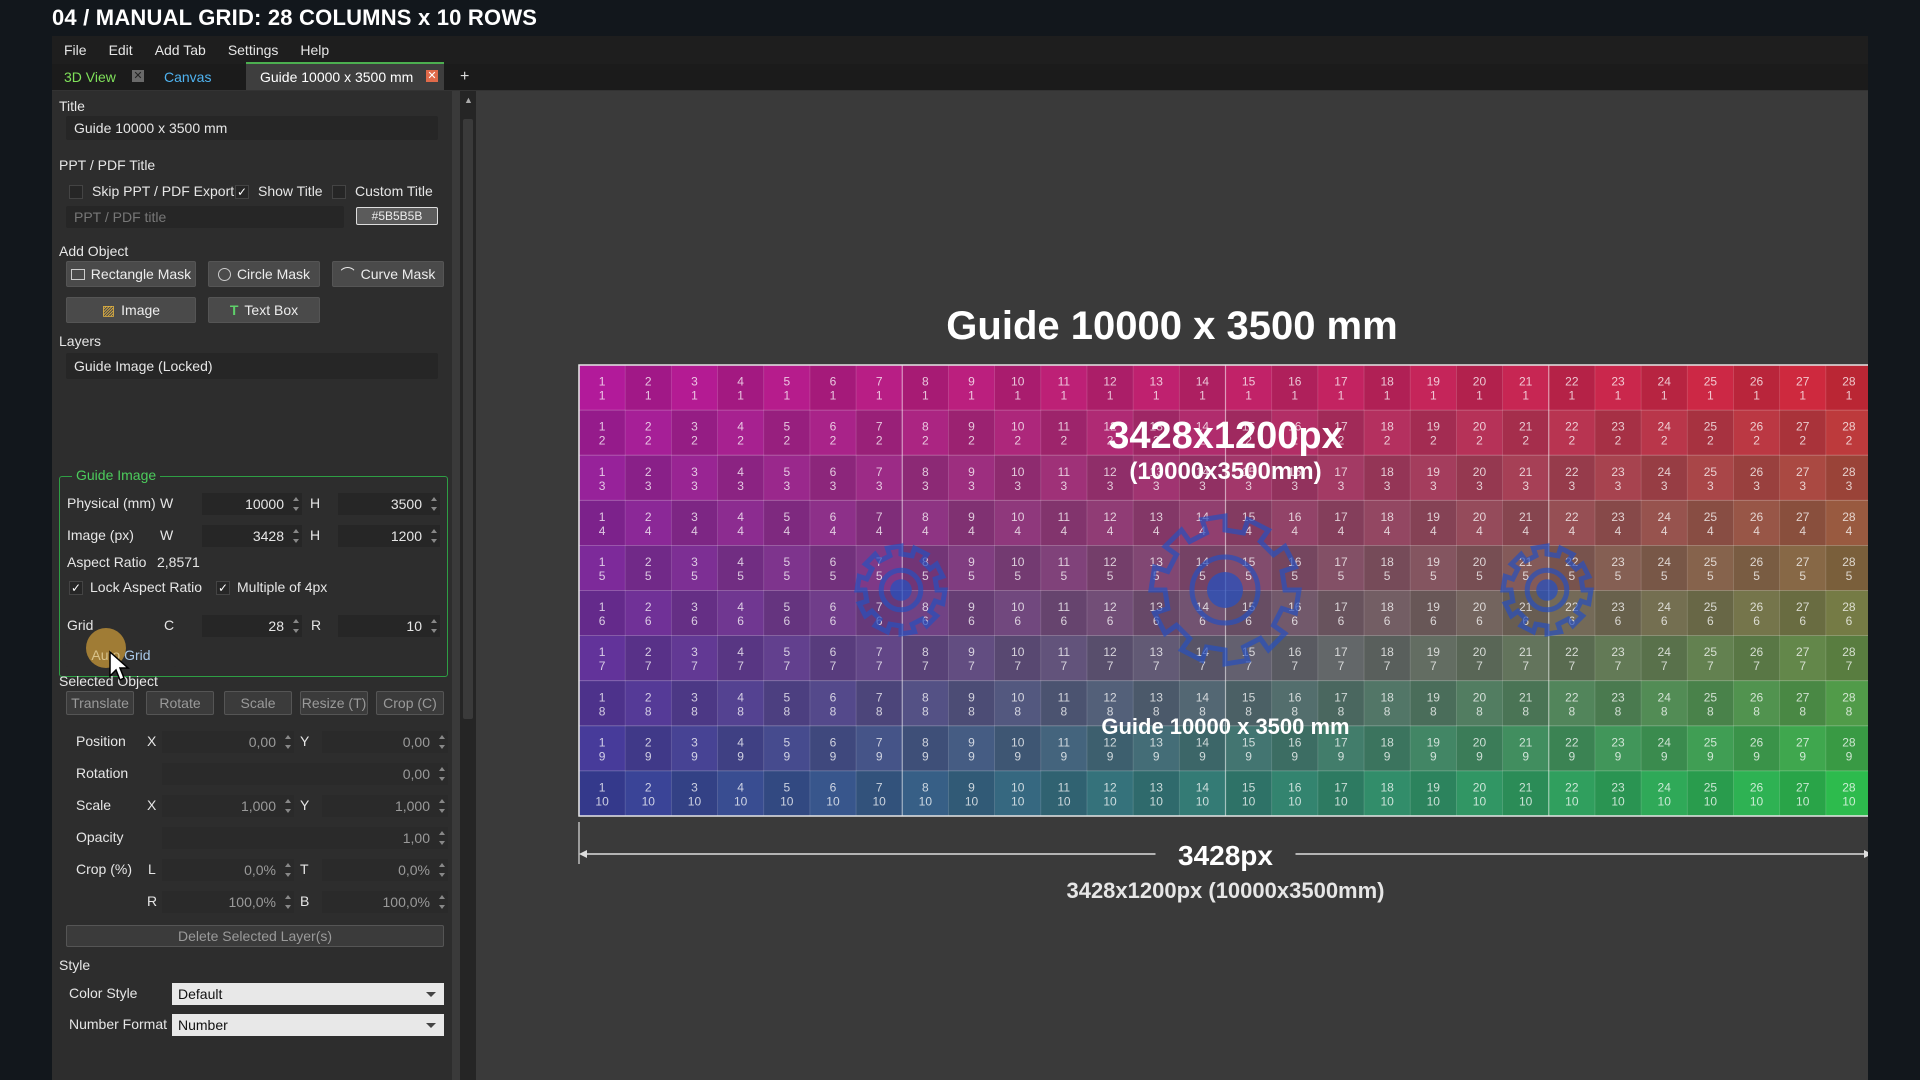 The image size is (1920, 1080). Describe the element at coordinates (468, 419) in the screenshot. I see `scrollbar-thumb` at that location.